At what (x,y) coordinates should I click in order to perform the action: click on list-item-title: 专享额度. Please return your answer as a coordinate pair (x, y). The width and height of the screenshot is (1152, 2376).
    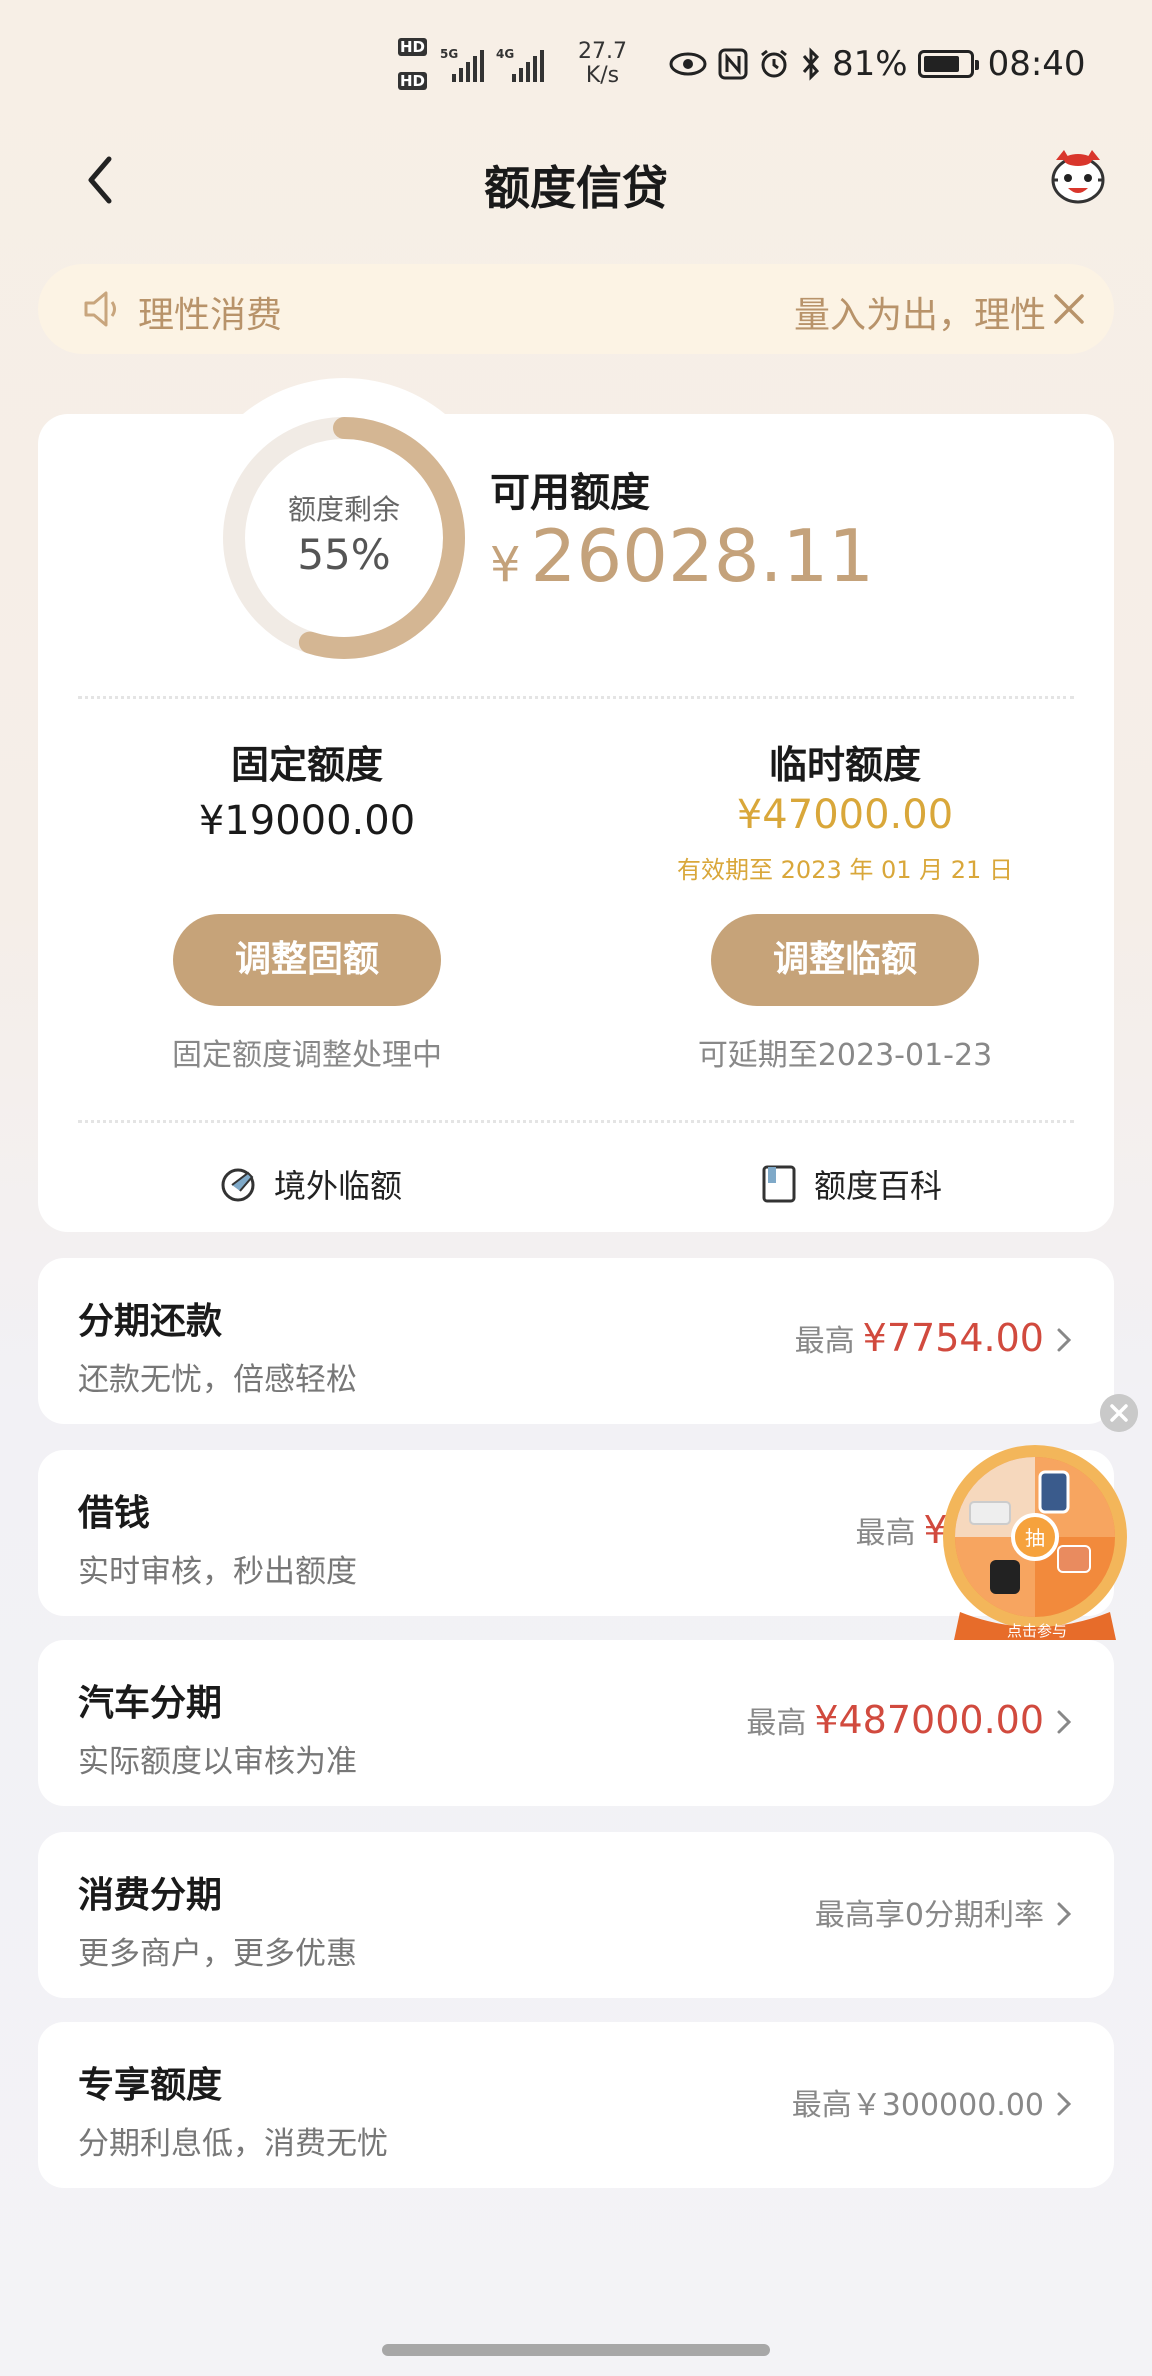
    Looking at the image, I should click on (150, 2085).